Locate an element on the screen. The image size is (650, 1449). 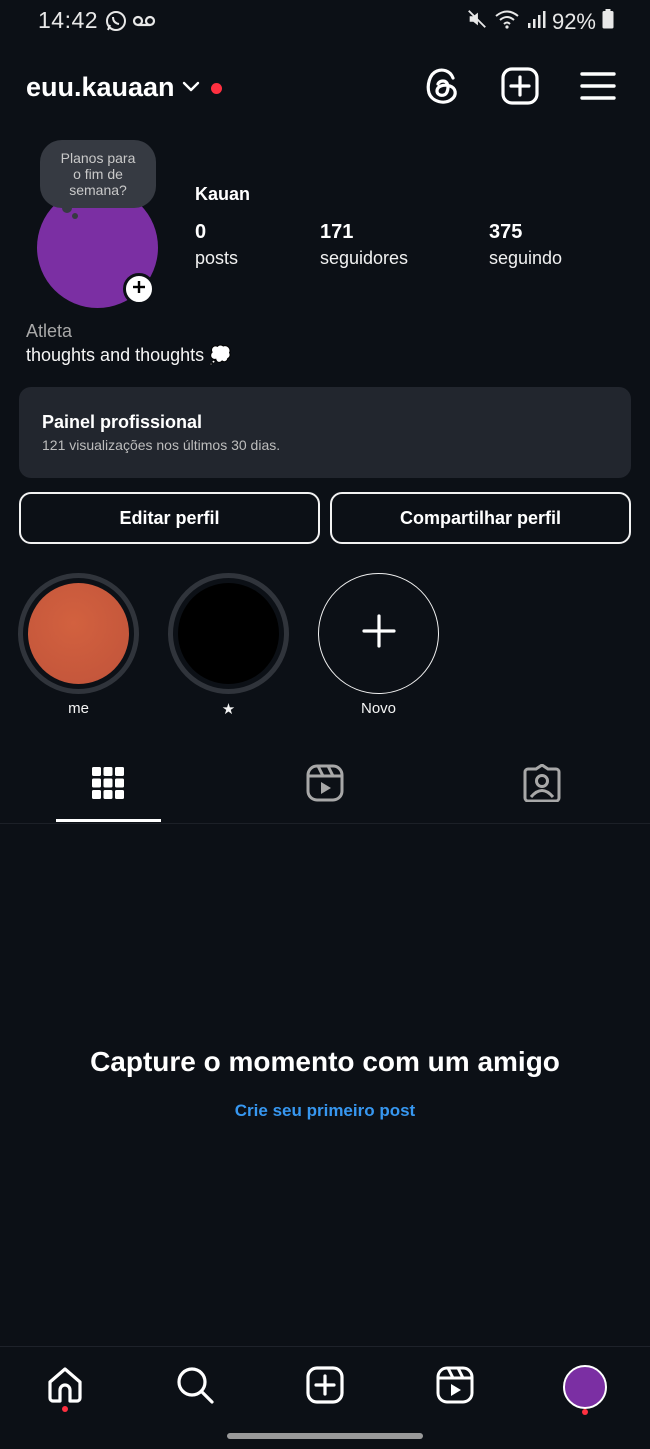
followers-label: seguidores is located at coordinates (364, 258).